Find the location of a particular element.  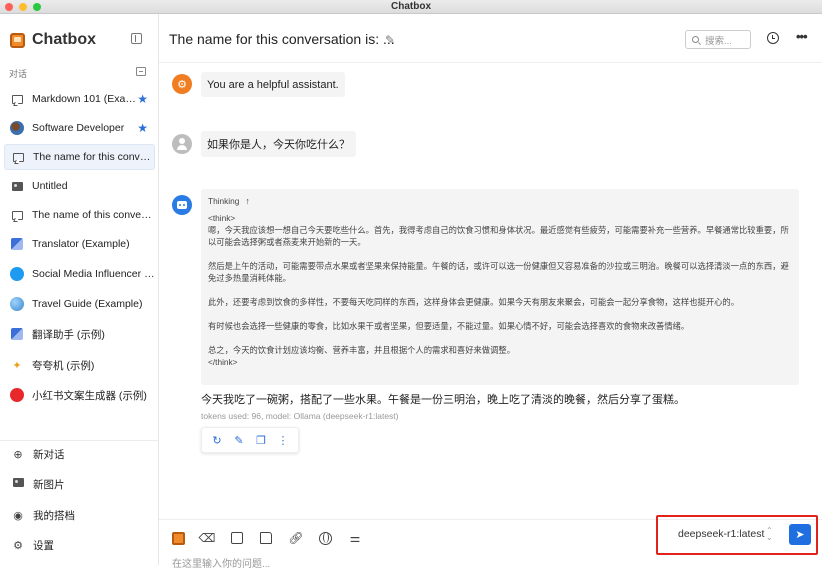

brand: Chatbox is located at coordinates (53, 40).